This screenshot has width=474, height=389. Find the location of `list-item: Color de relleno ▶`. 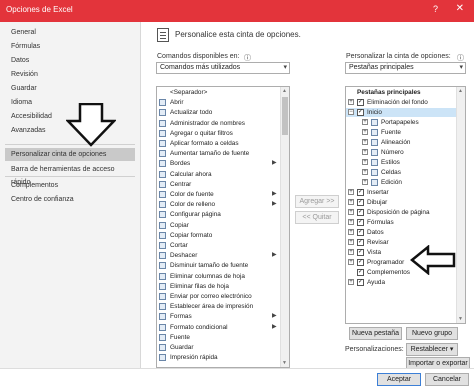

list-item: Color de relleno ▶ is located at coordinates (218, 204).